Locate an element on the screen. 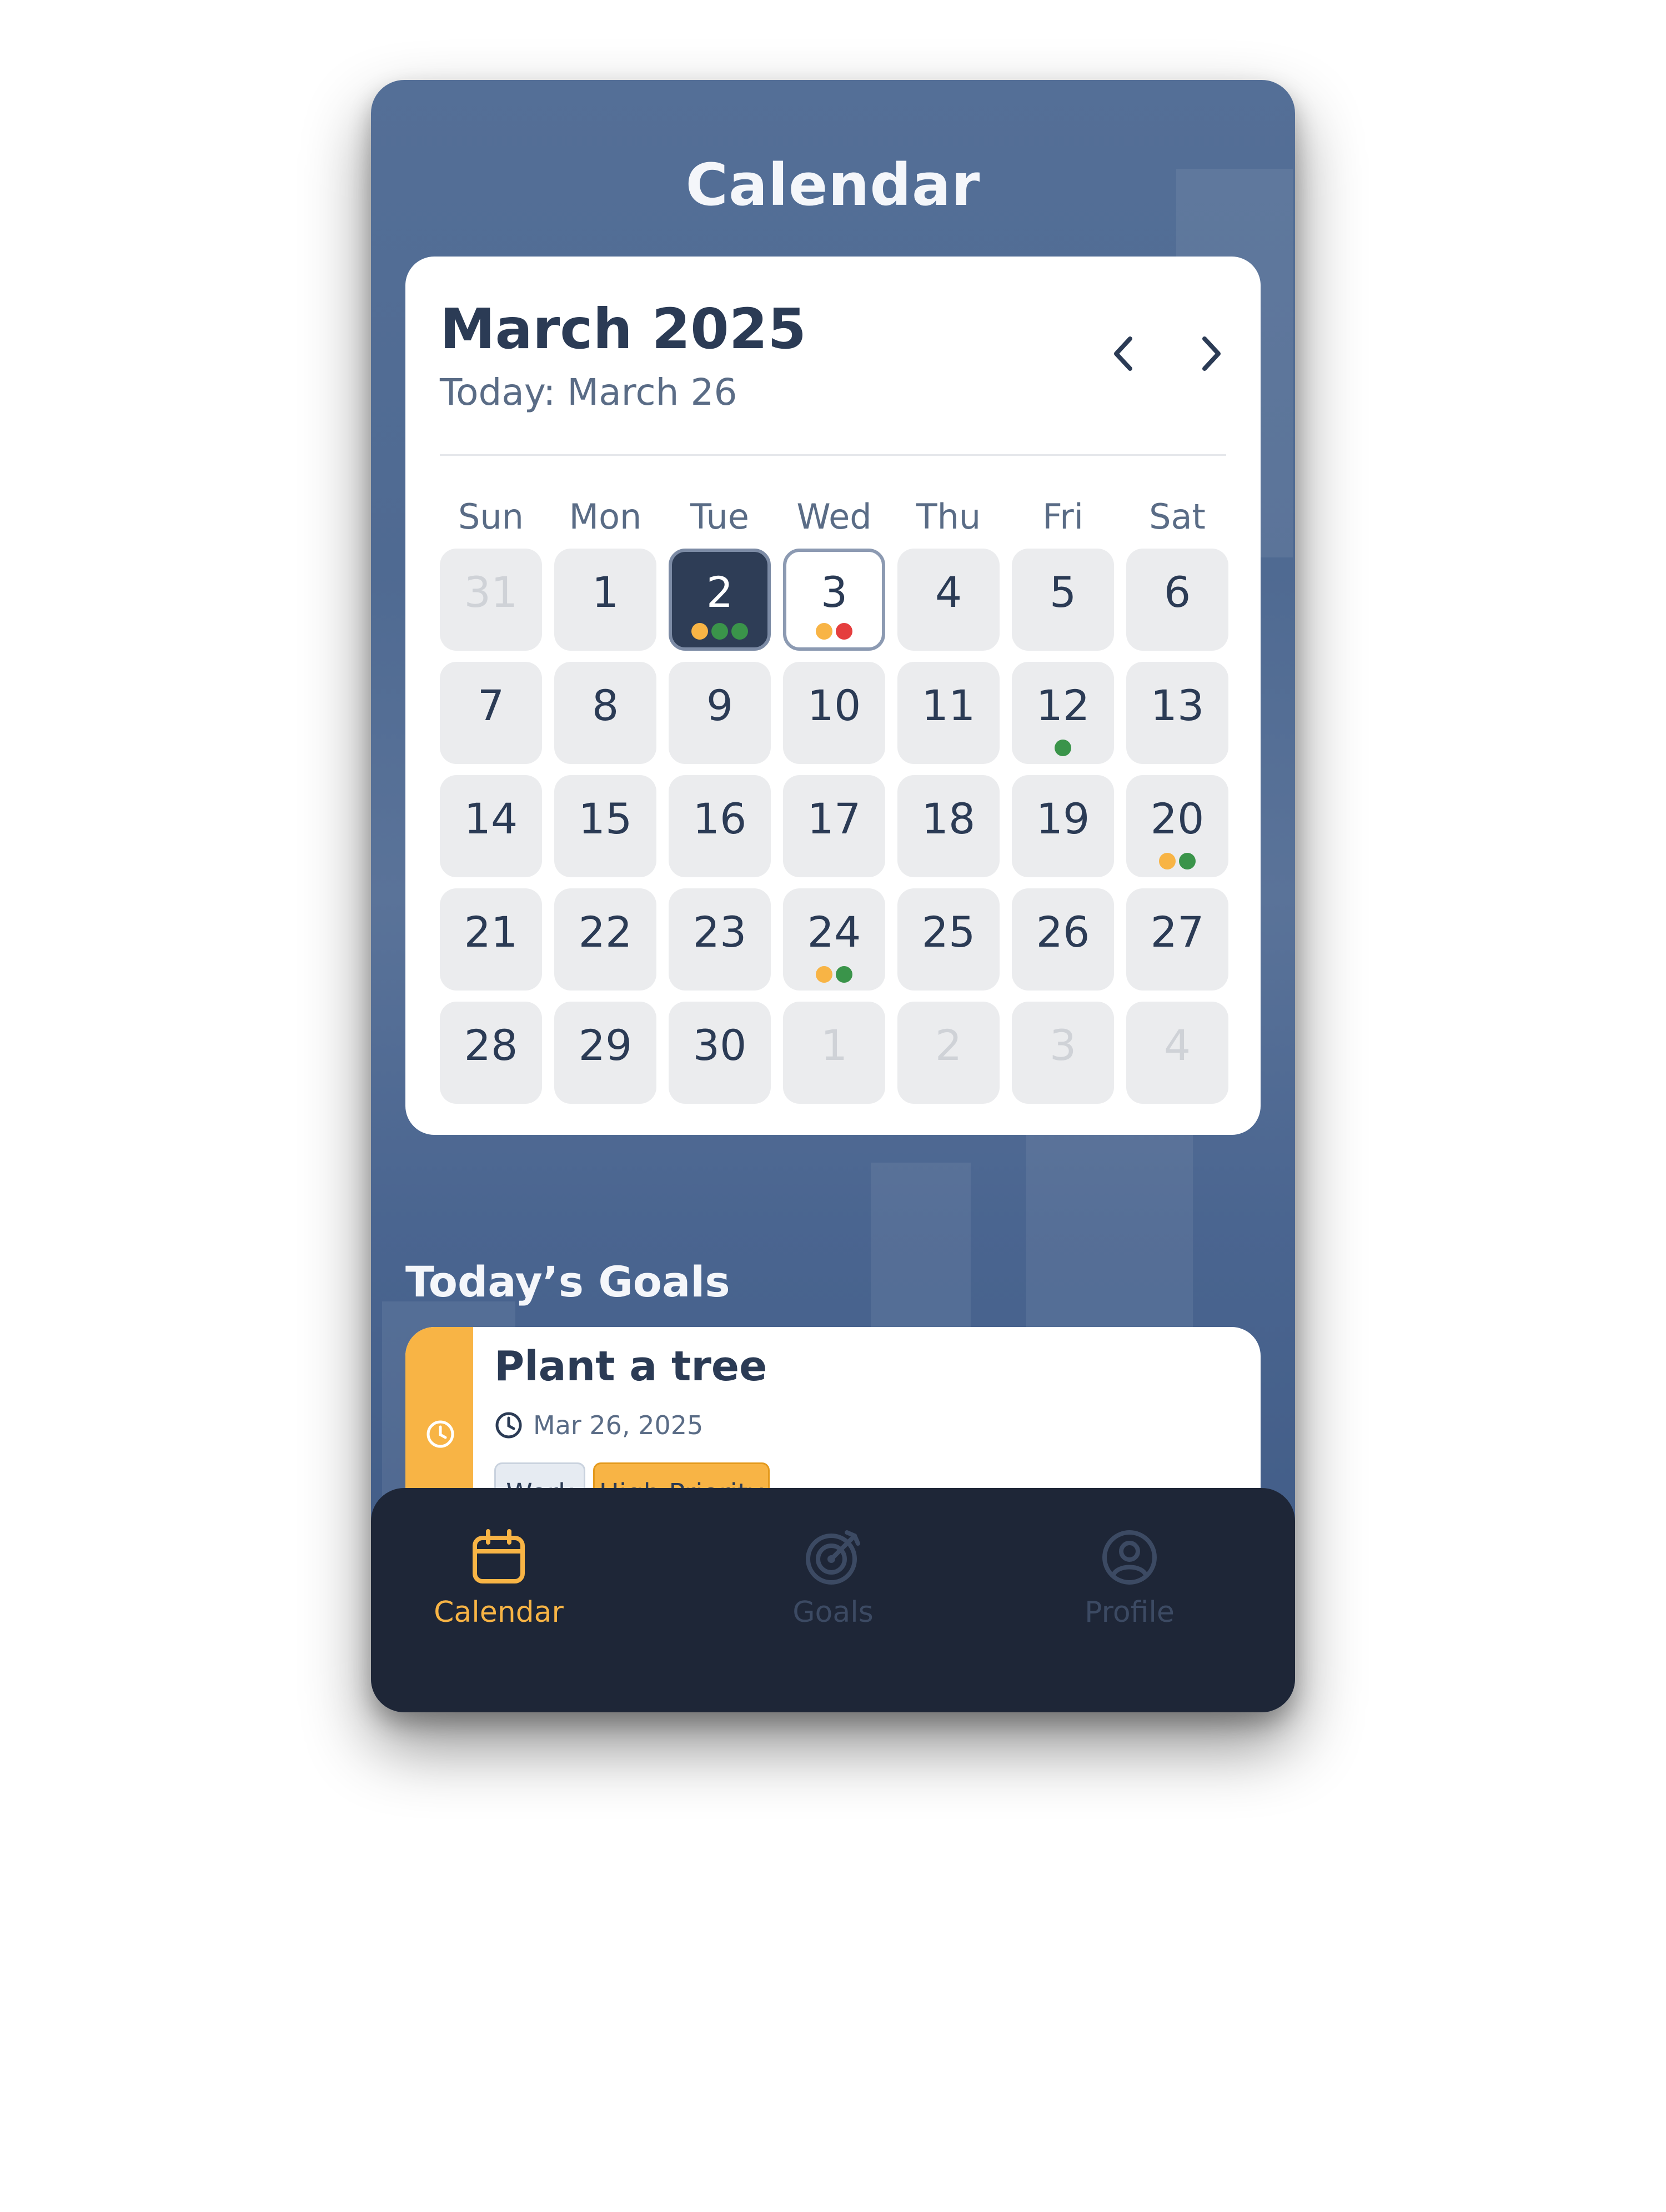 Image resolution: width=1666 pixels, height=2212 pixels. tab-profile: Profile is located at coordinates (1130, 1578).